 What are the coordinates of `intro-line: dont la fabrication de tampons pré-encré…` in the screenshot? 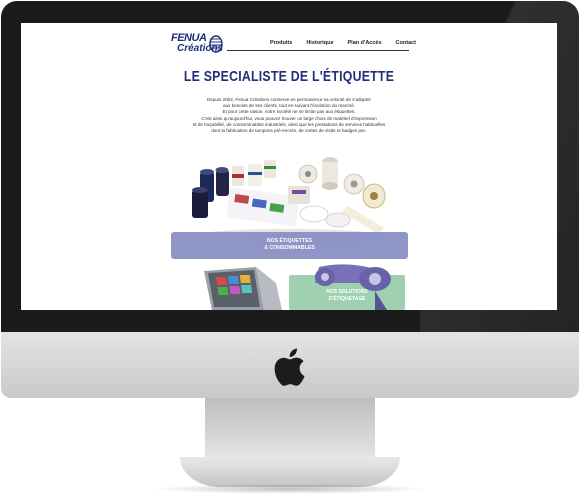 It's located at (289, 131).